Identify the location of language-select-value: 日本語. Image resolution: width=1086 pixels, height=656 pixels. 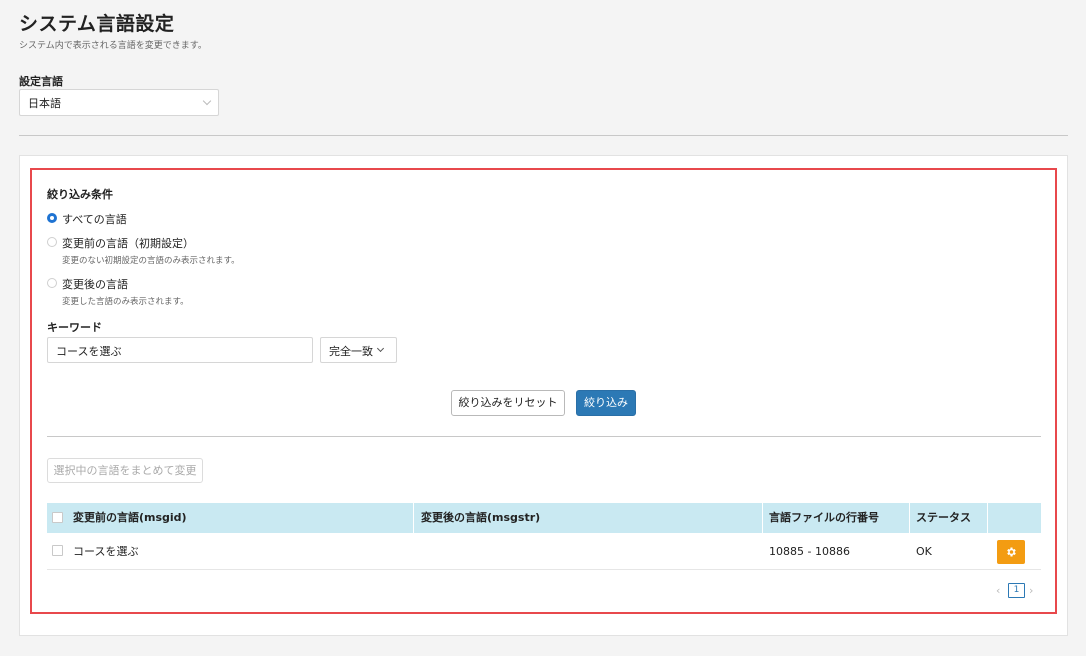
(44, 103).